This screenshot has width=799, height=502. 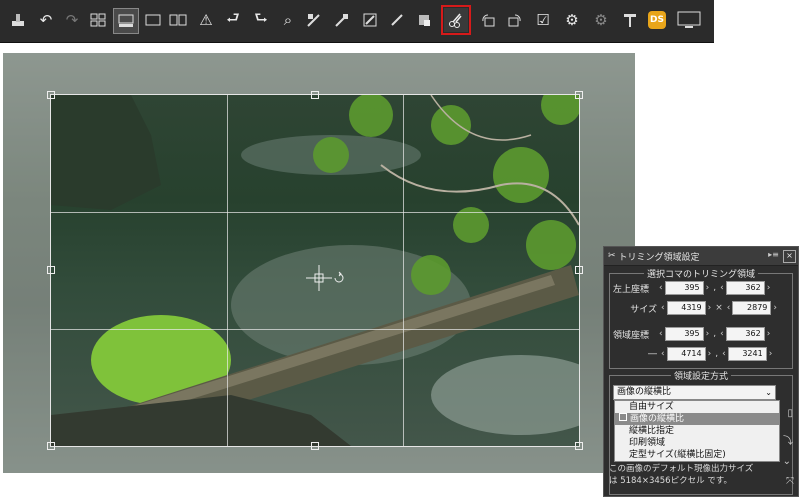 What do you see at coordinates (684, 288) in the screenshot?
I see `top-left-x-input: 395` at bounding box center [684, 288].